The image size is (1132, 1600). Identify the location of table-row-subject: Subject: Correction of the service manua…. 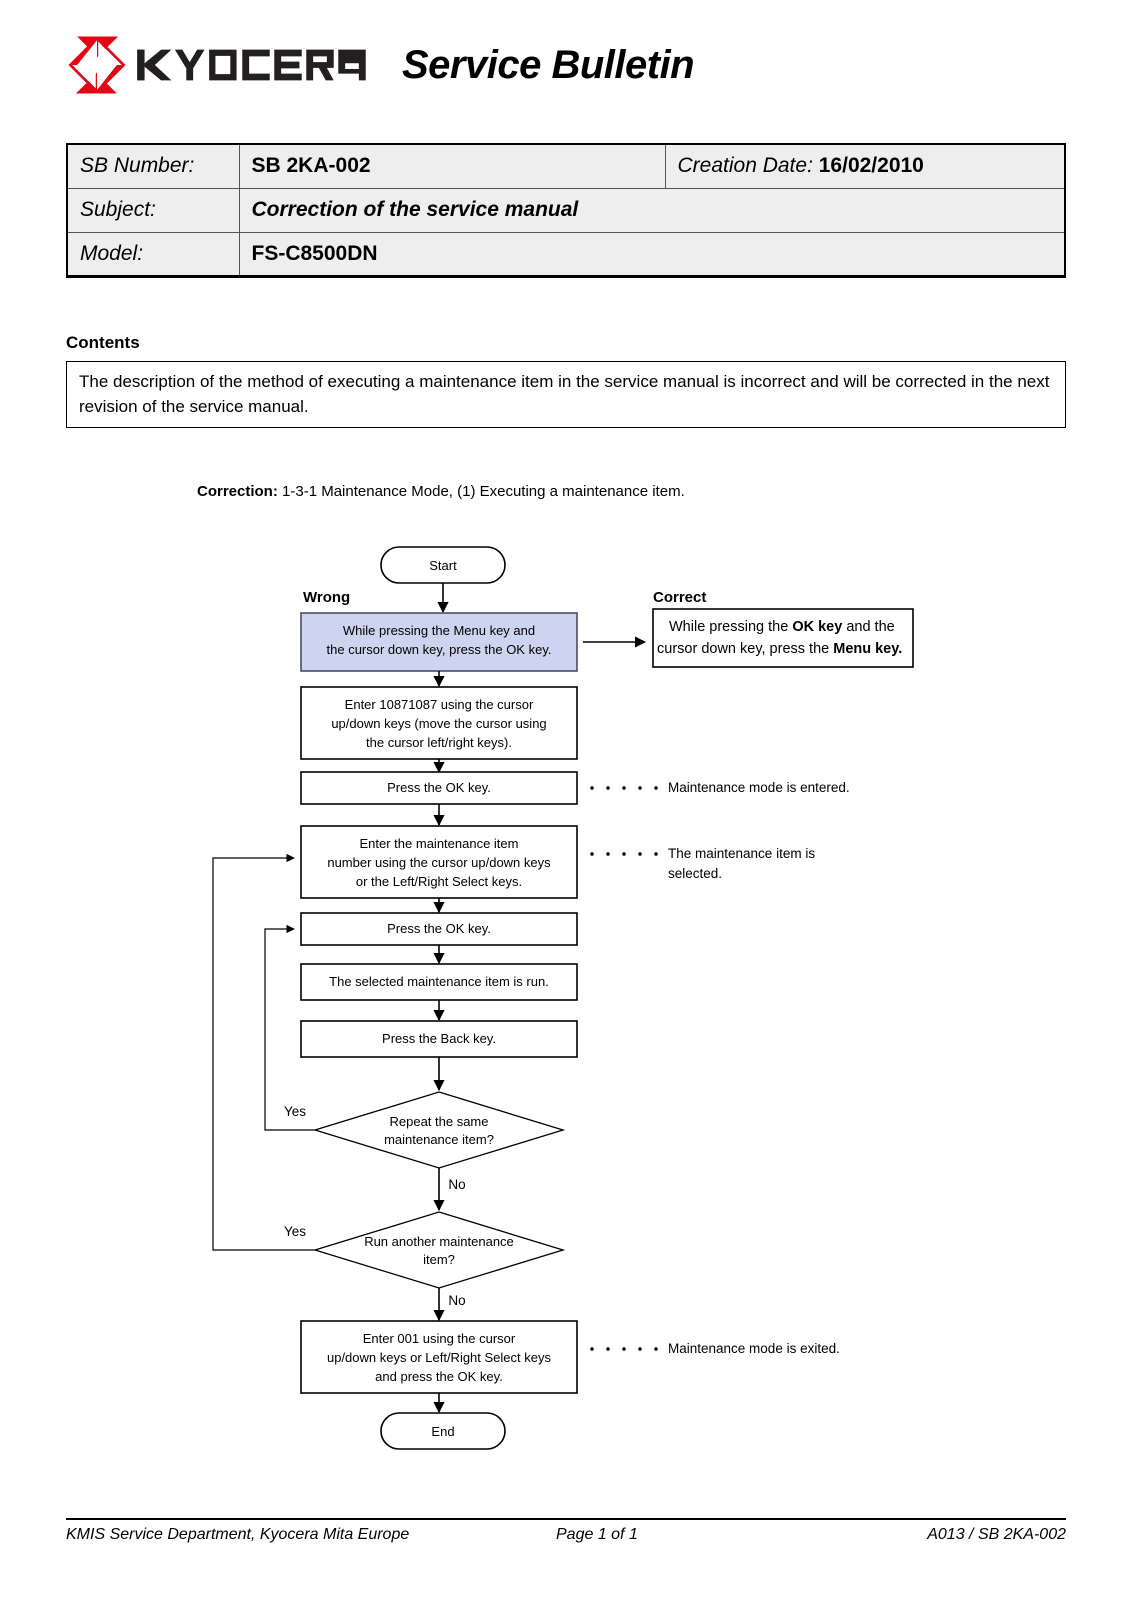
(566, 210).